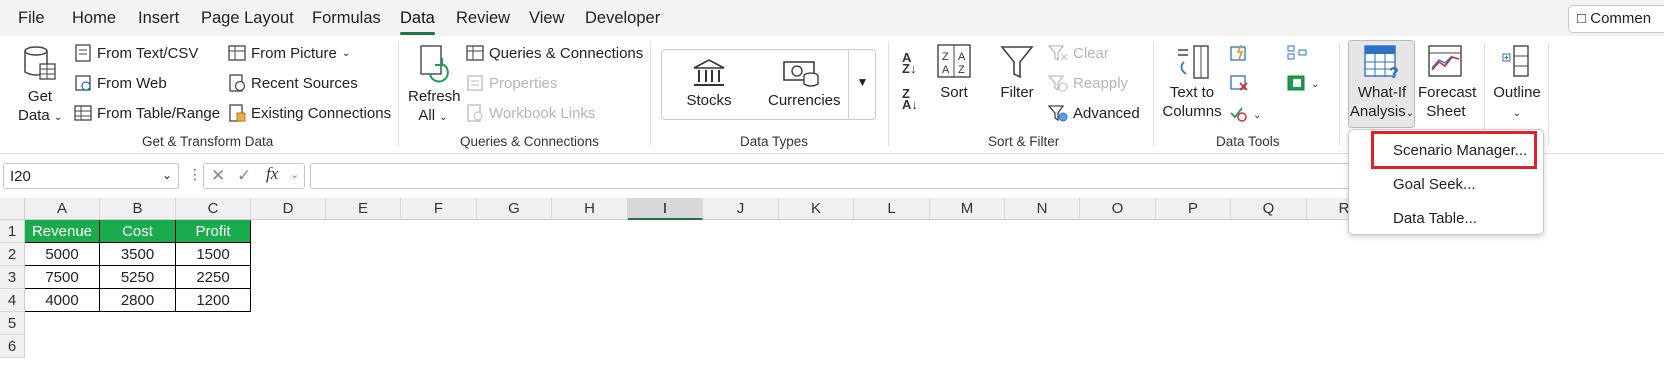 This screenshot has width=1664, height=373. I want to click on select-all-corner, so click(12, 209).